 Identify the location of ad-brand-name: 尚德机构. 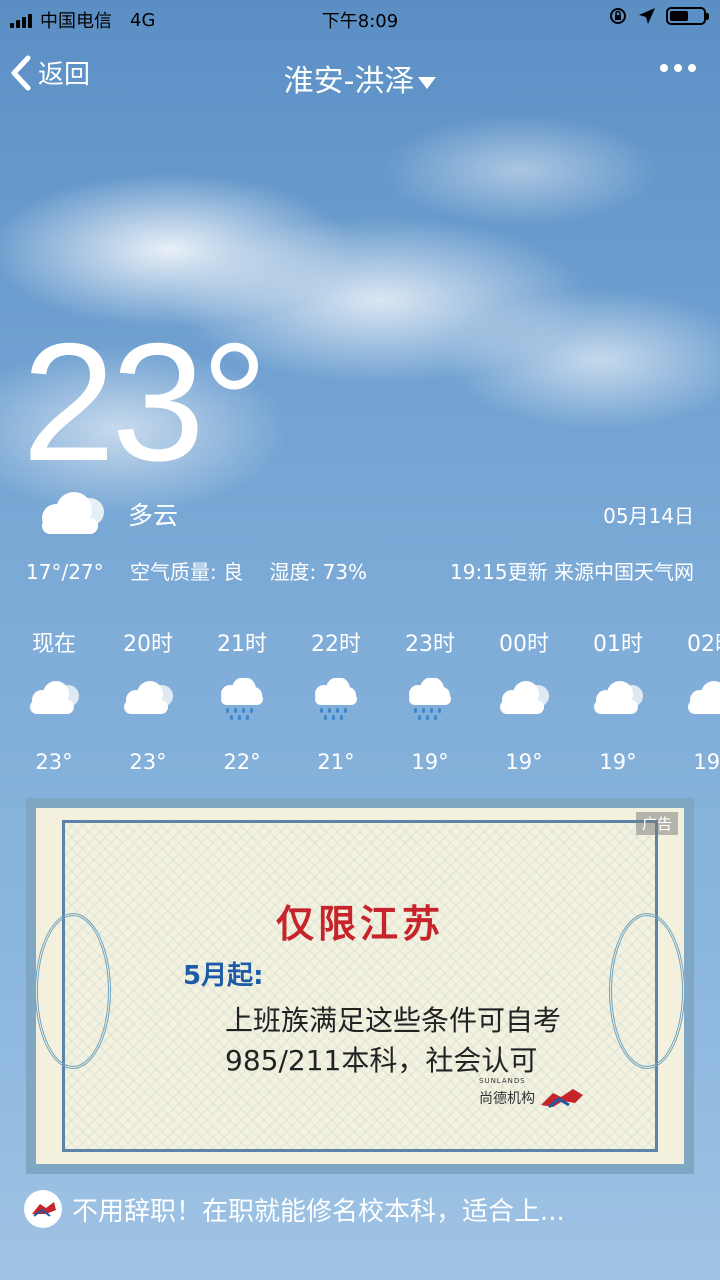
(507, 1099).